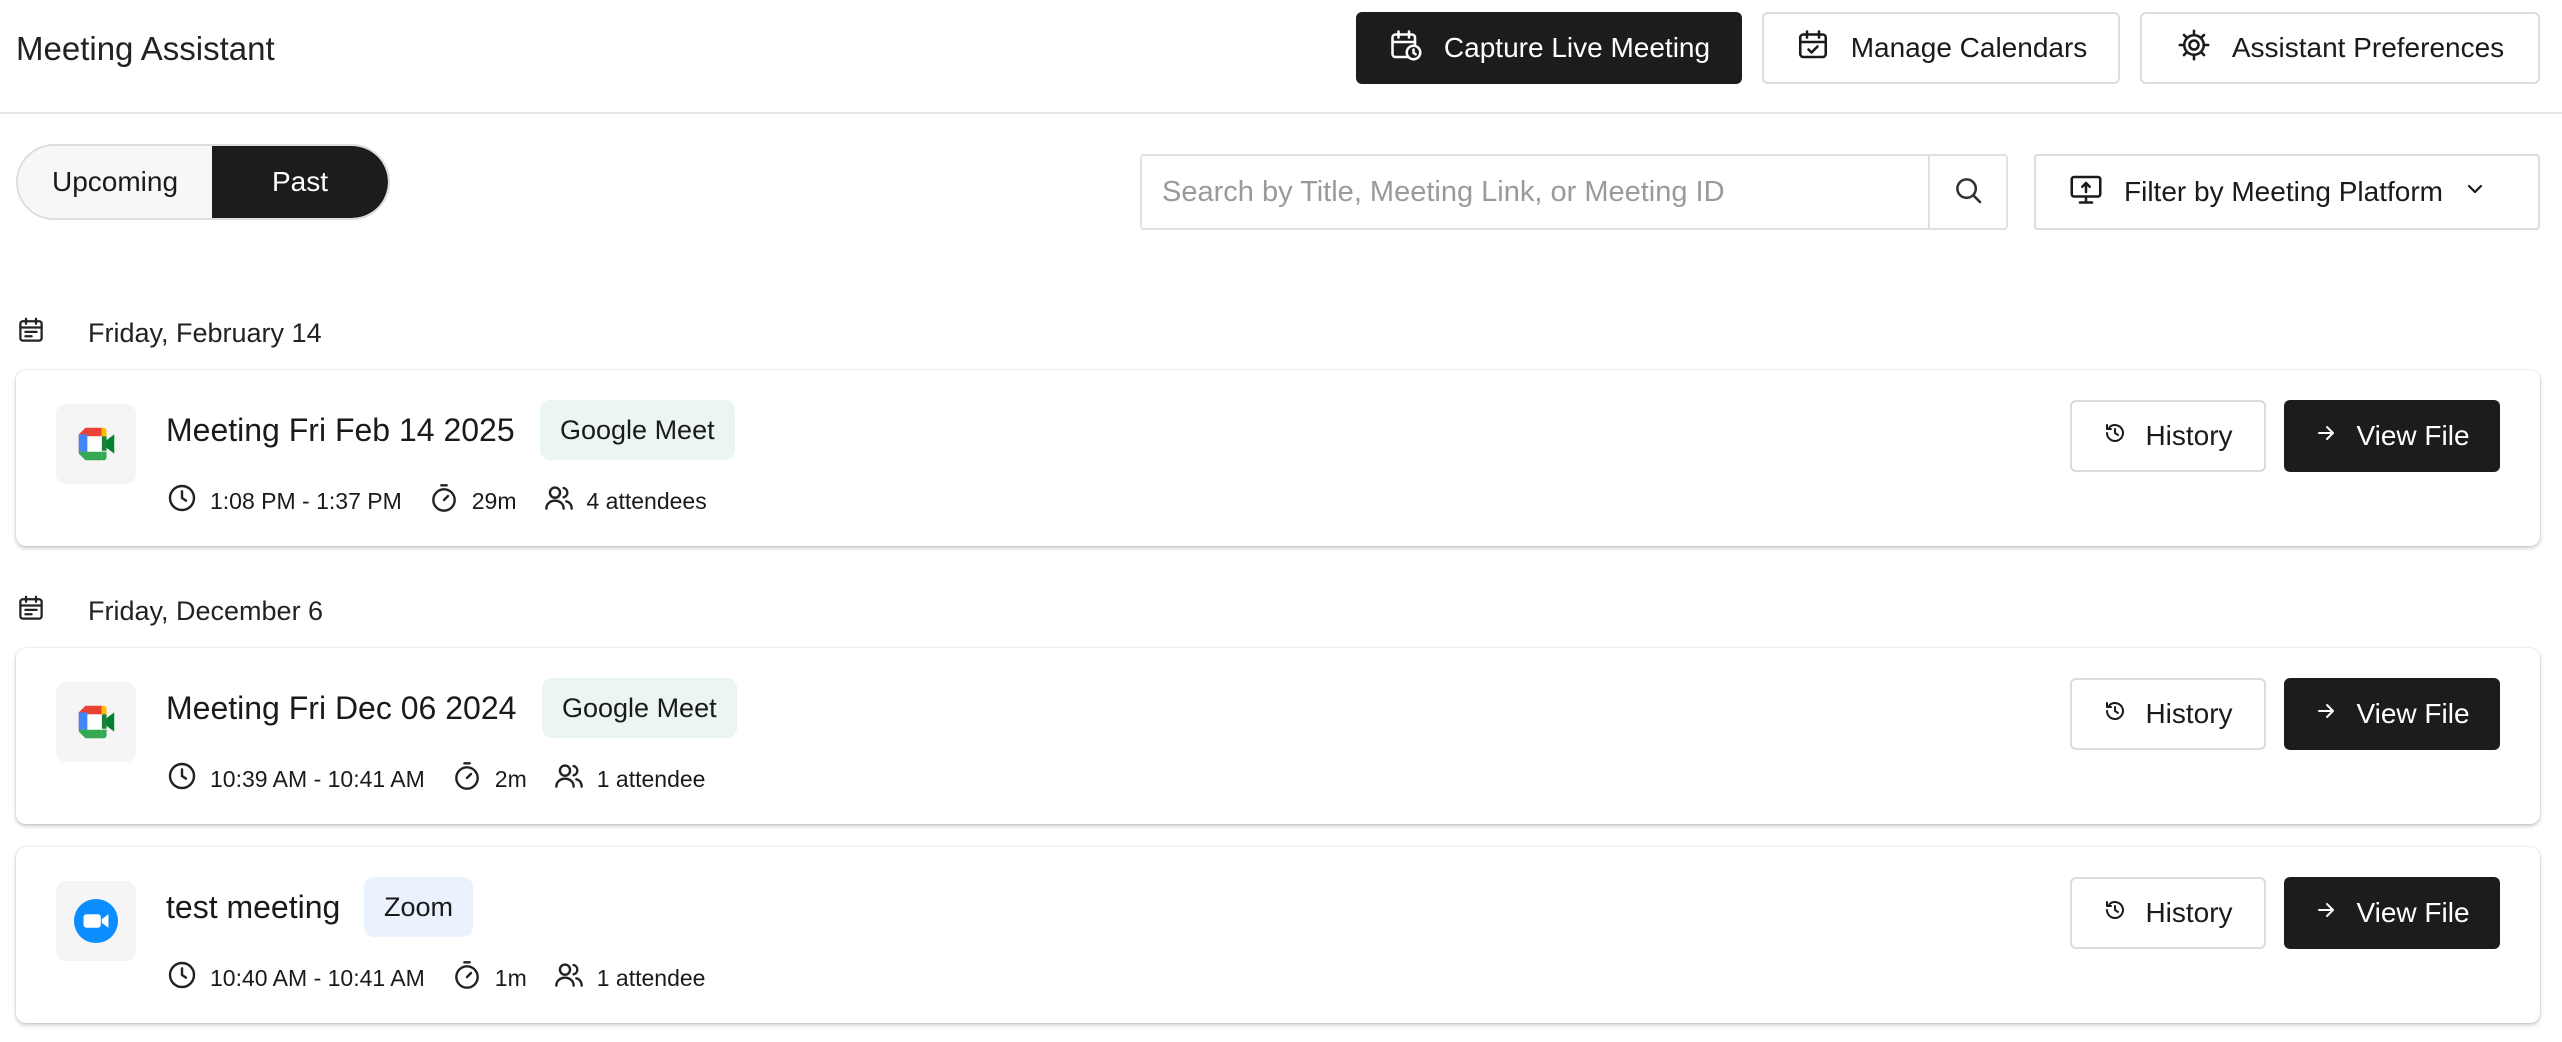 The image size is (2562, 1042). I want to click on calendar-check-icon, so click(1813, 48).